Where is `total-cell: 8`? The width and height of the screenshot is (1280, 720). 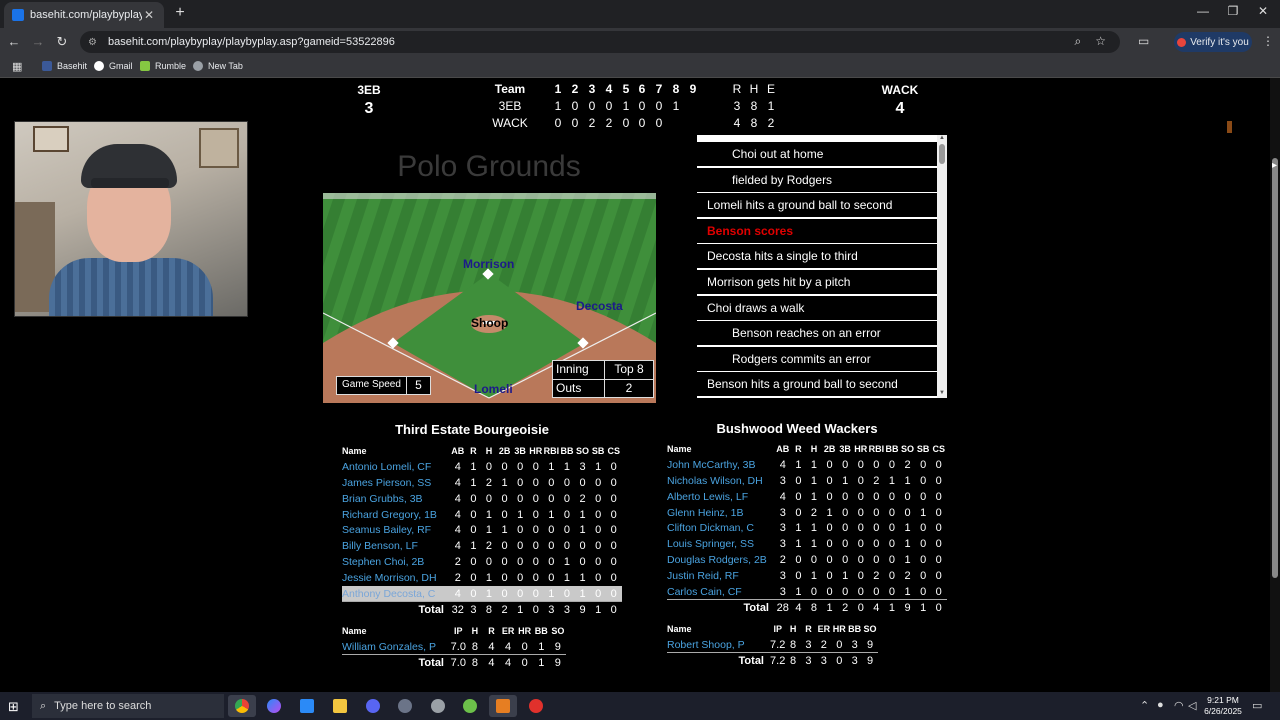 total-cell: 8 is located at coordinates (814, 607).